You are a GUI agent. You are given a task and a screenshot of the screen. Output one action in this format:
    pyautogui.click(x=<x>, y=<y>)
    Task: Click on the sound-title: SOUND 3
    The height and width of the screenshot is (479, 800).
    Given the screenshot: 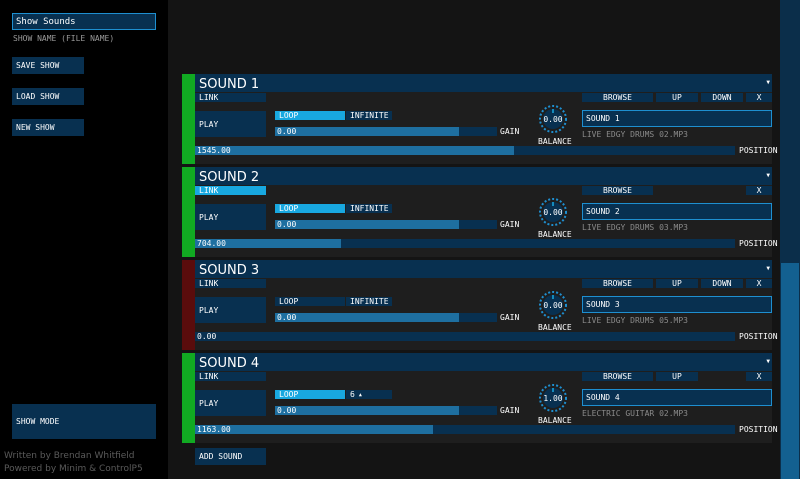 What is the action you would take?
    pyautogui.click(x=229, y=270)
    